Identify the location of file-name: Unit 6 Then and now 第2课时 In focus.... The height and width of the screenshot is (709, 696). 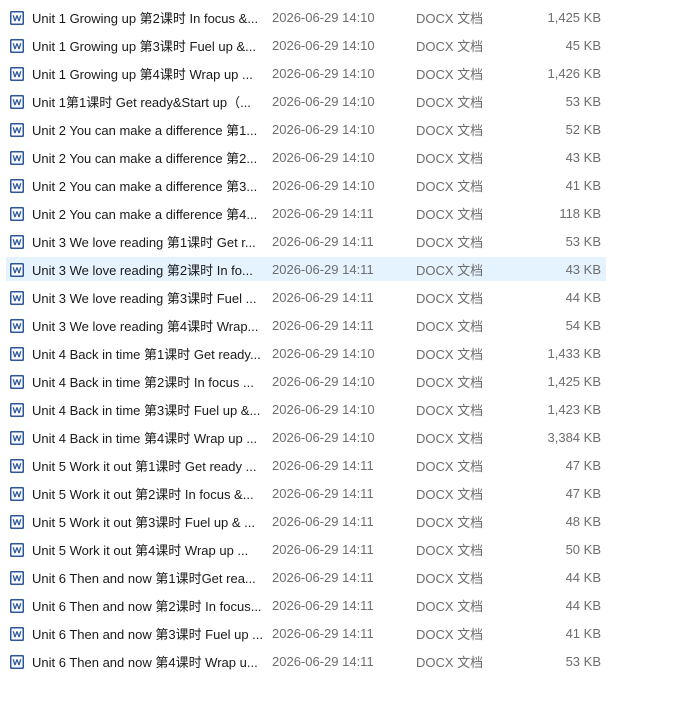
(147, 606).